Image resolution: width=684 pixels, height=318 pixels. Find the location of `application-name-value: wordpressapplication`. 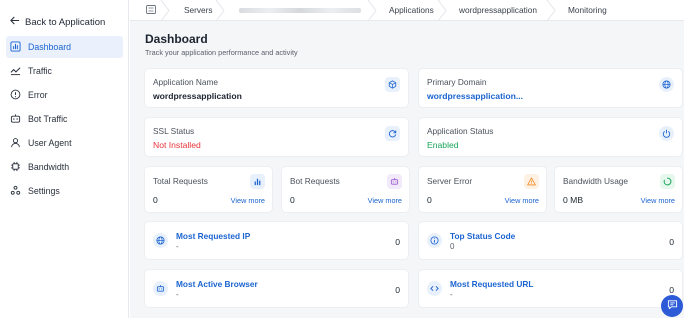

application-name-value: wordpressapplication is located at coordinates (197, 96).